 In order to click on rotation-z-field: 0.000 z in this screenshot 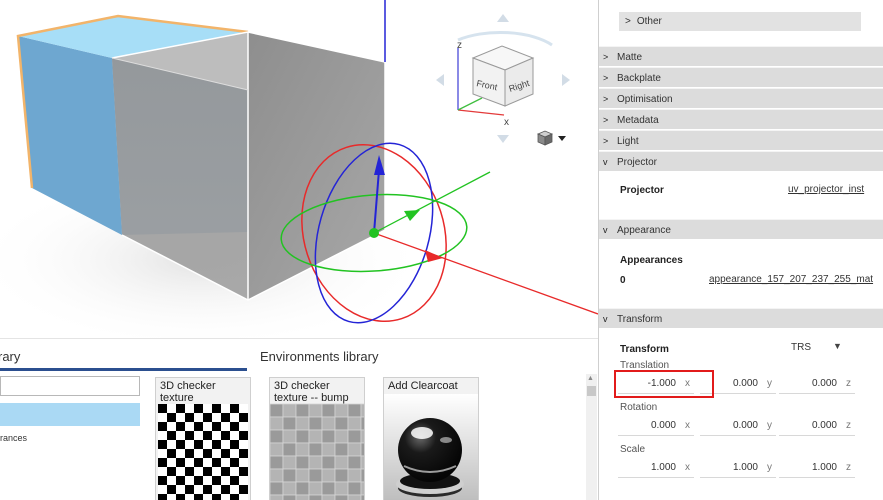, I will do `click(817, 426)`.